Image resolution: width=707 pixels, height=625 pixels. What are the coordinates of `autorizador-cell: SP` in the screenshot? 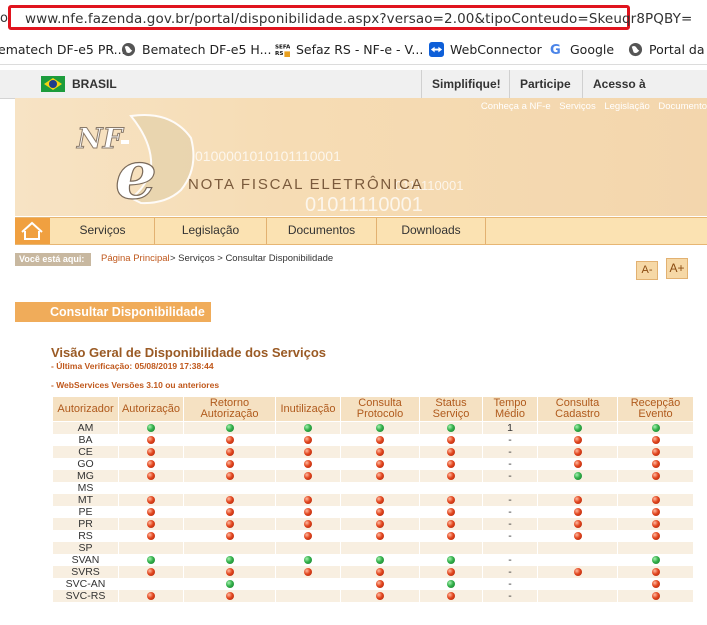 It's located at (85, 548).